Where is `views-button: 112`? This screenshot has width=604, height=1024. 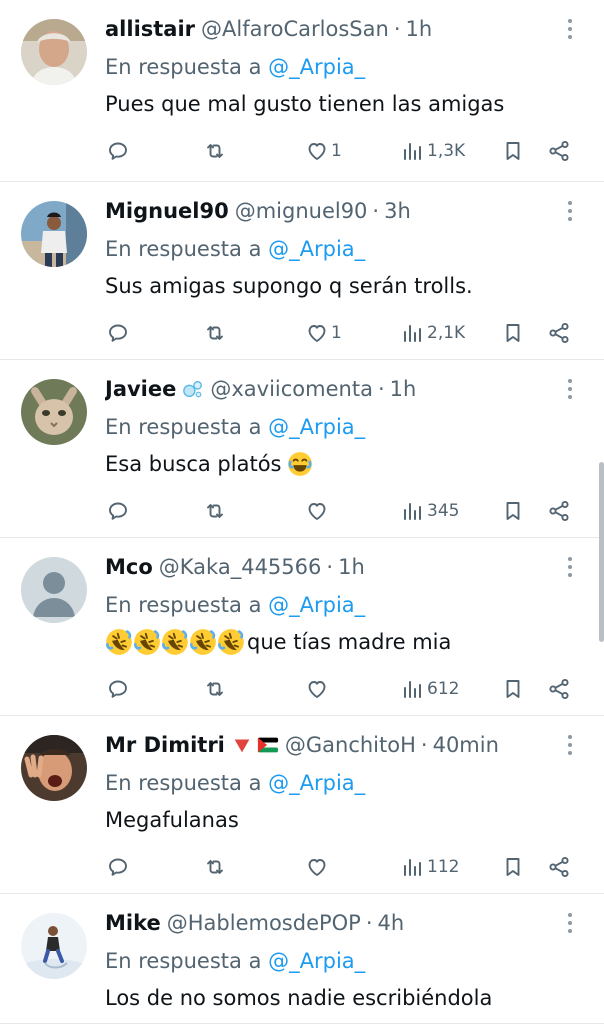
views-button: 112 is located at coordinates (430, 867).